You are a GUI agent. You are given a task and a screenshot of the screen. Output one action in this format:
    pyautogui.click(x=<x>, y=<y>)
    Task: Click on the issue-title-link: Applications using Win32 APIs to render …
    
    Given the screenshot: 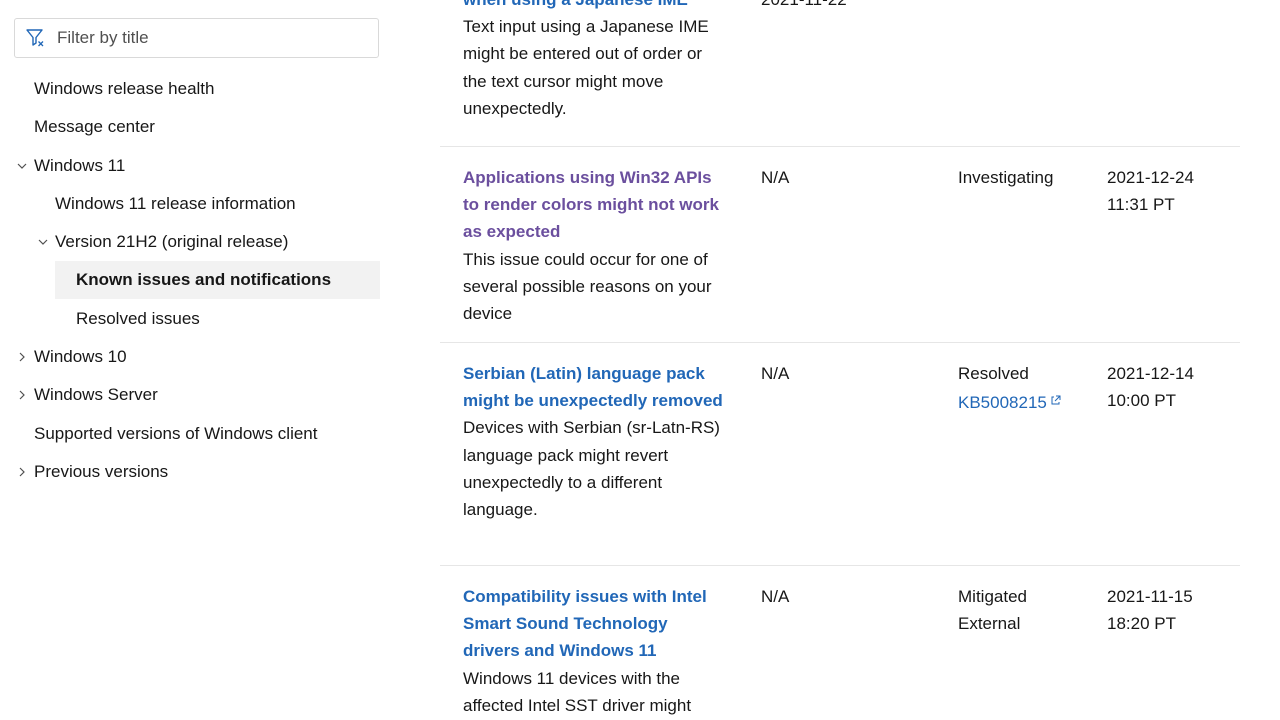 What is the action you would take?
    pyautogui.click(x=595, y=205)
    